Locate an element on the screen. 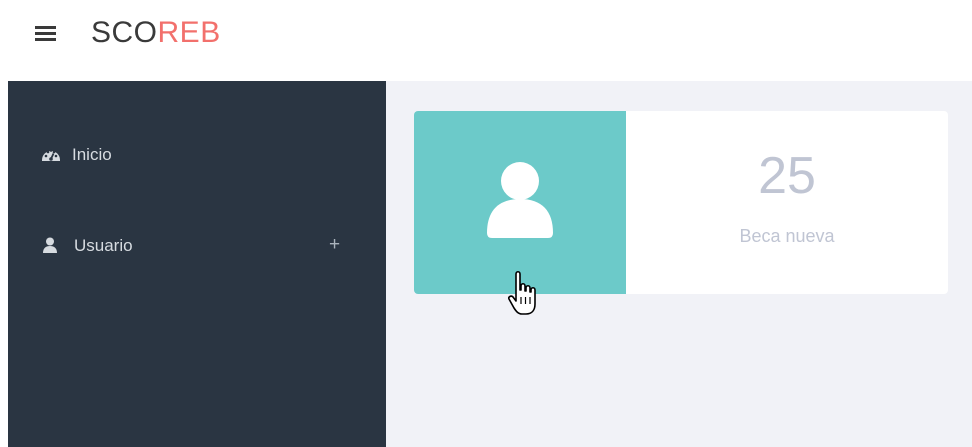 Image resolution: width=972 pixels, height=447 pixels. dashboard-gauge-icon is located at coordinates (51, 155).